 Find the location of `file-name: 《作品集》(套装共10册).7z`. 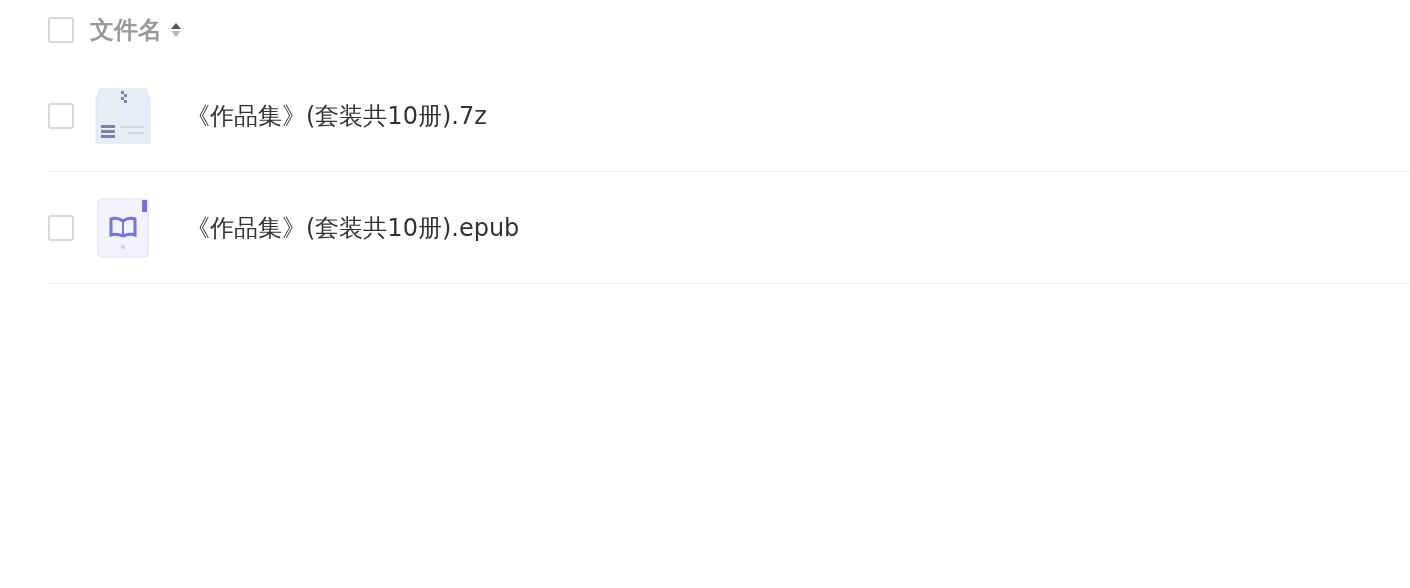

file-name: 《作品集》(套装共10册).7z is located at coordinates (336, 115).